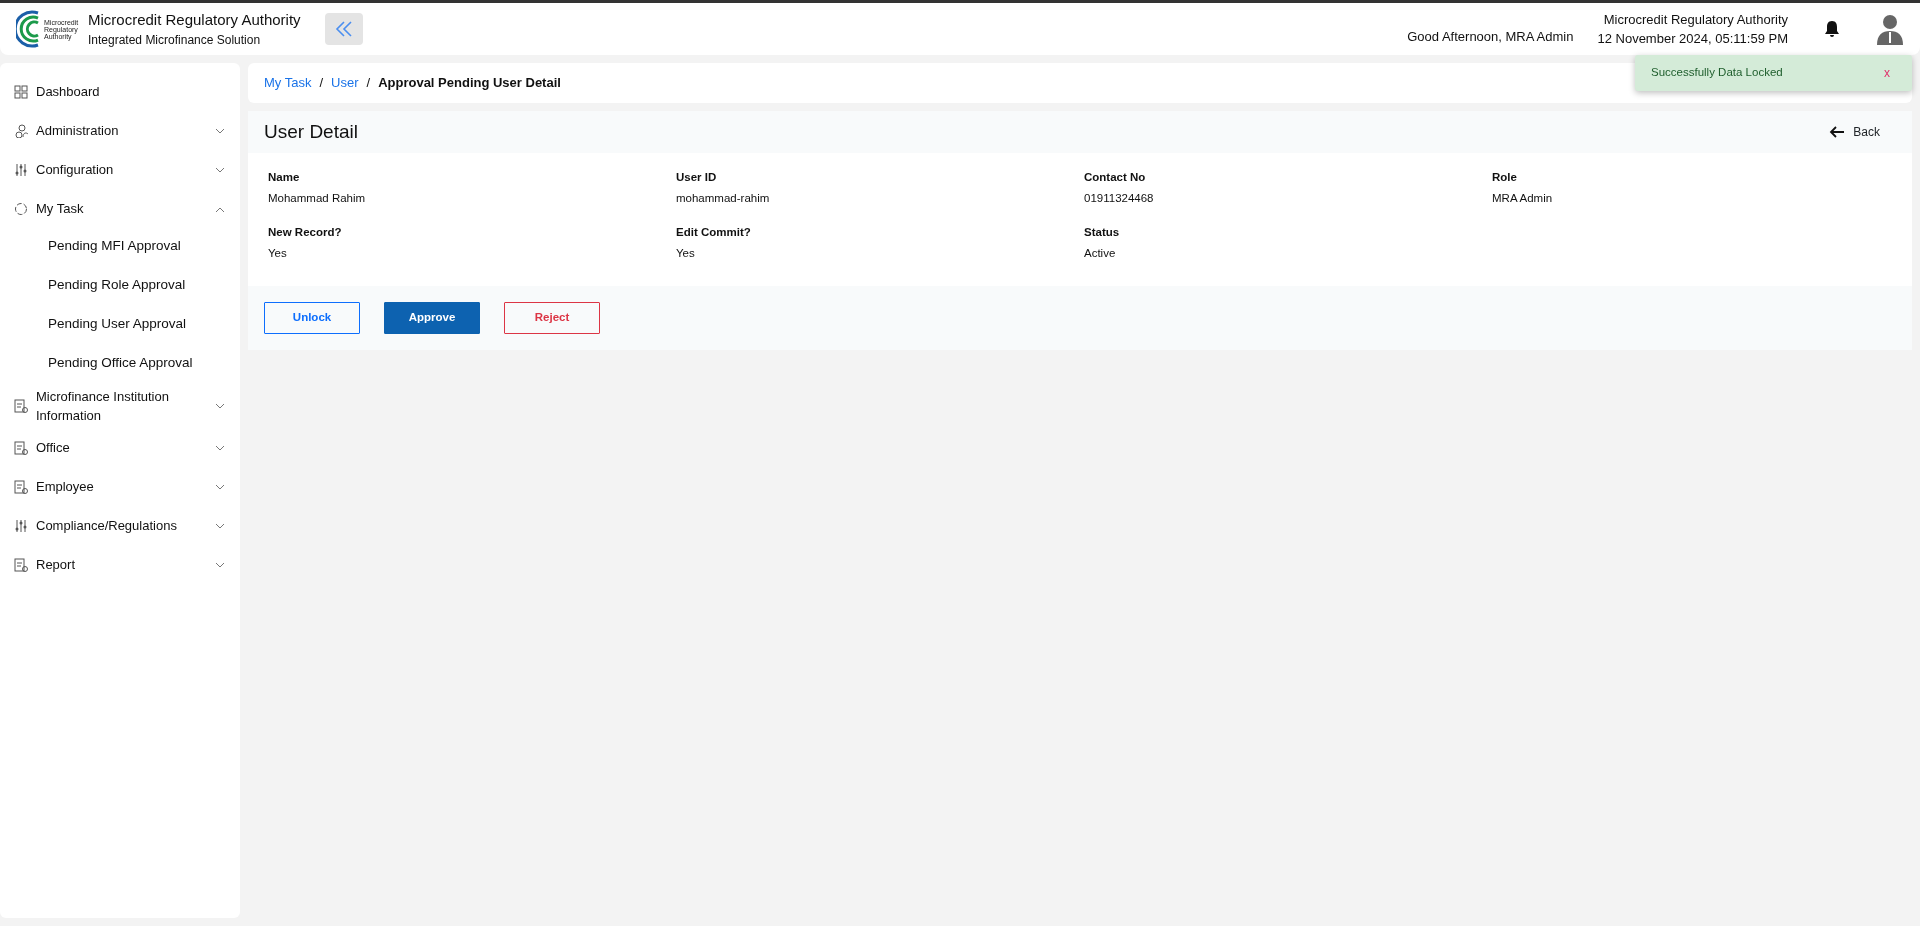 The image size is (1920, 926). What do you see at coordinates (345, 83) in the screenshot?
I see `breadcrumb-link: User` at bounding box center [345, 83].